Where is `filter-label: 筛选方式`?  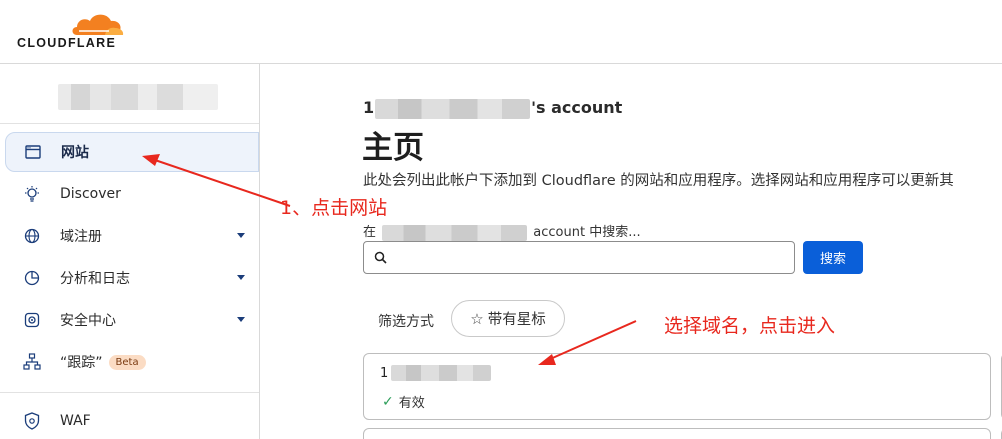
filter-label: 筛选方式 is located at coordinates (406, 322).